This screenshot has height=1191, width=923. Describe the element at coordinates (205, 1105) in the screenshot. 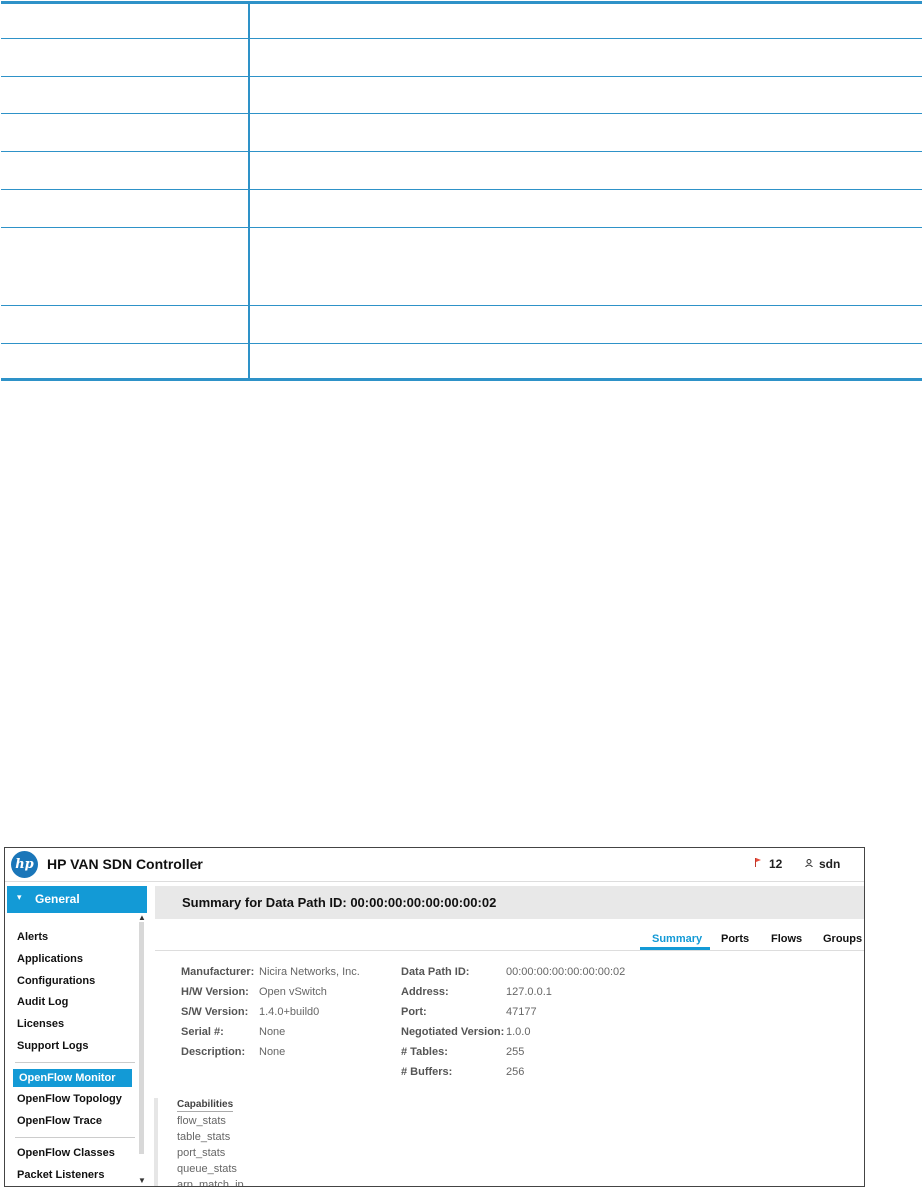

I see `capabilities-title: Capabilities` at that location.